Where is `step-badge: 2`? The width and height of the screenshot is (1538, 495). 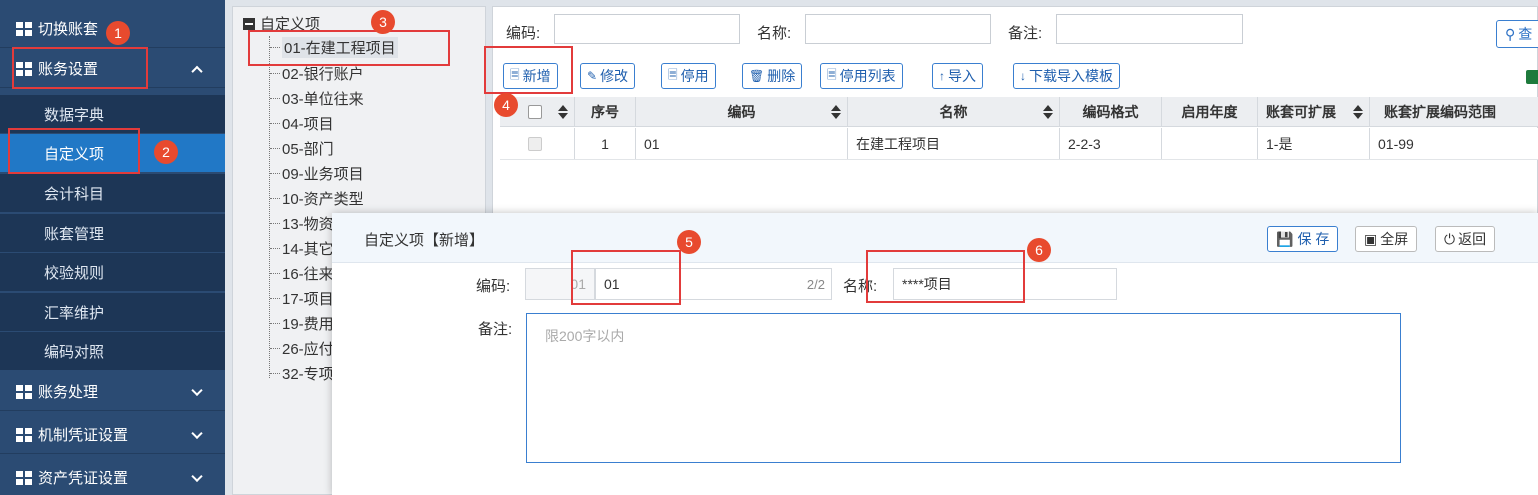
step-badge: 2 is located at coordinates (166, 152).